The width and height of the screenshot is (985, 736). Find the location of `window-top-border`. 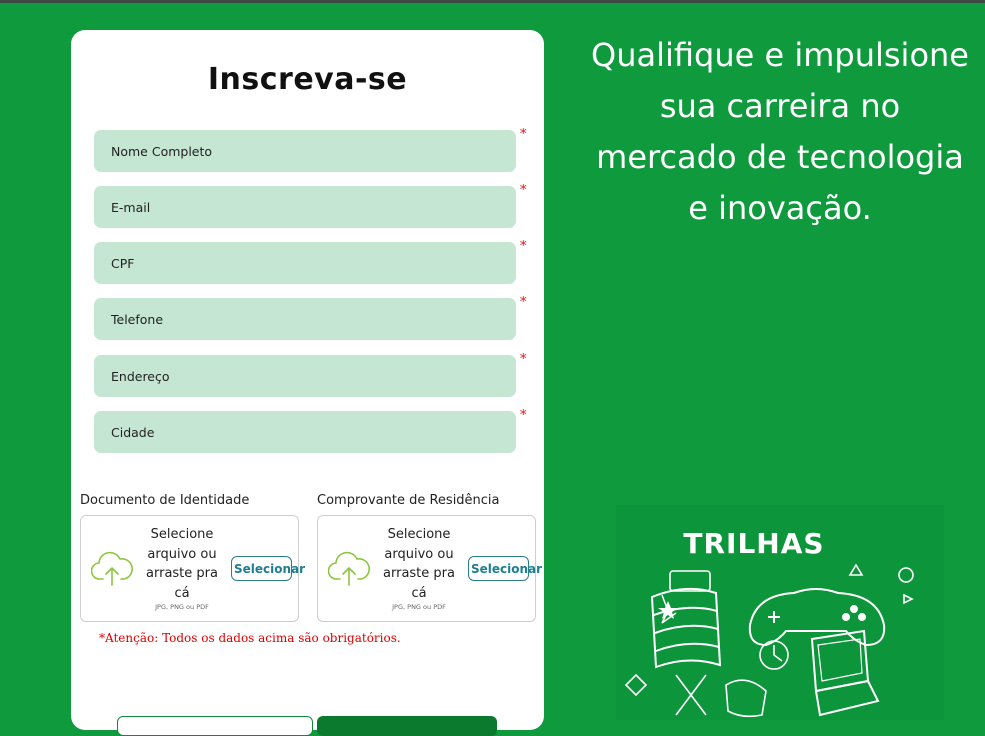

window-top-border is located at coordinates (492, 1).